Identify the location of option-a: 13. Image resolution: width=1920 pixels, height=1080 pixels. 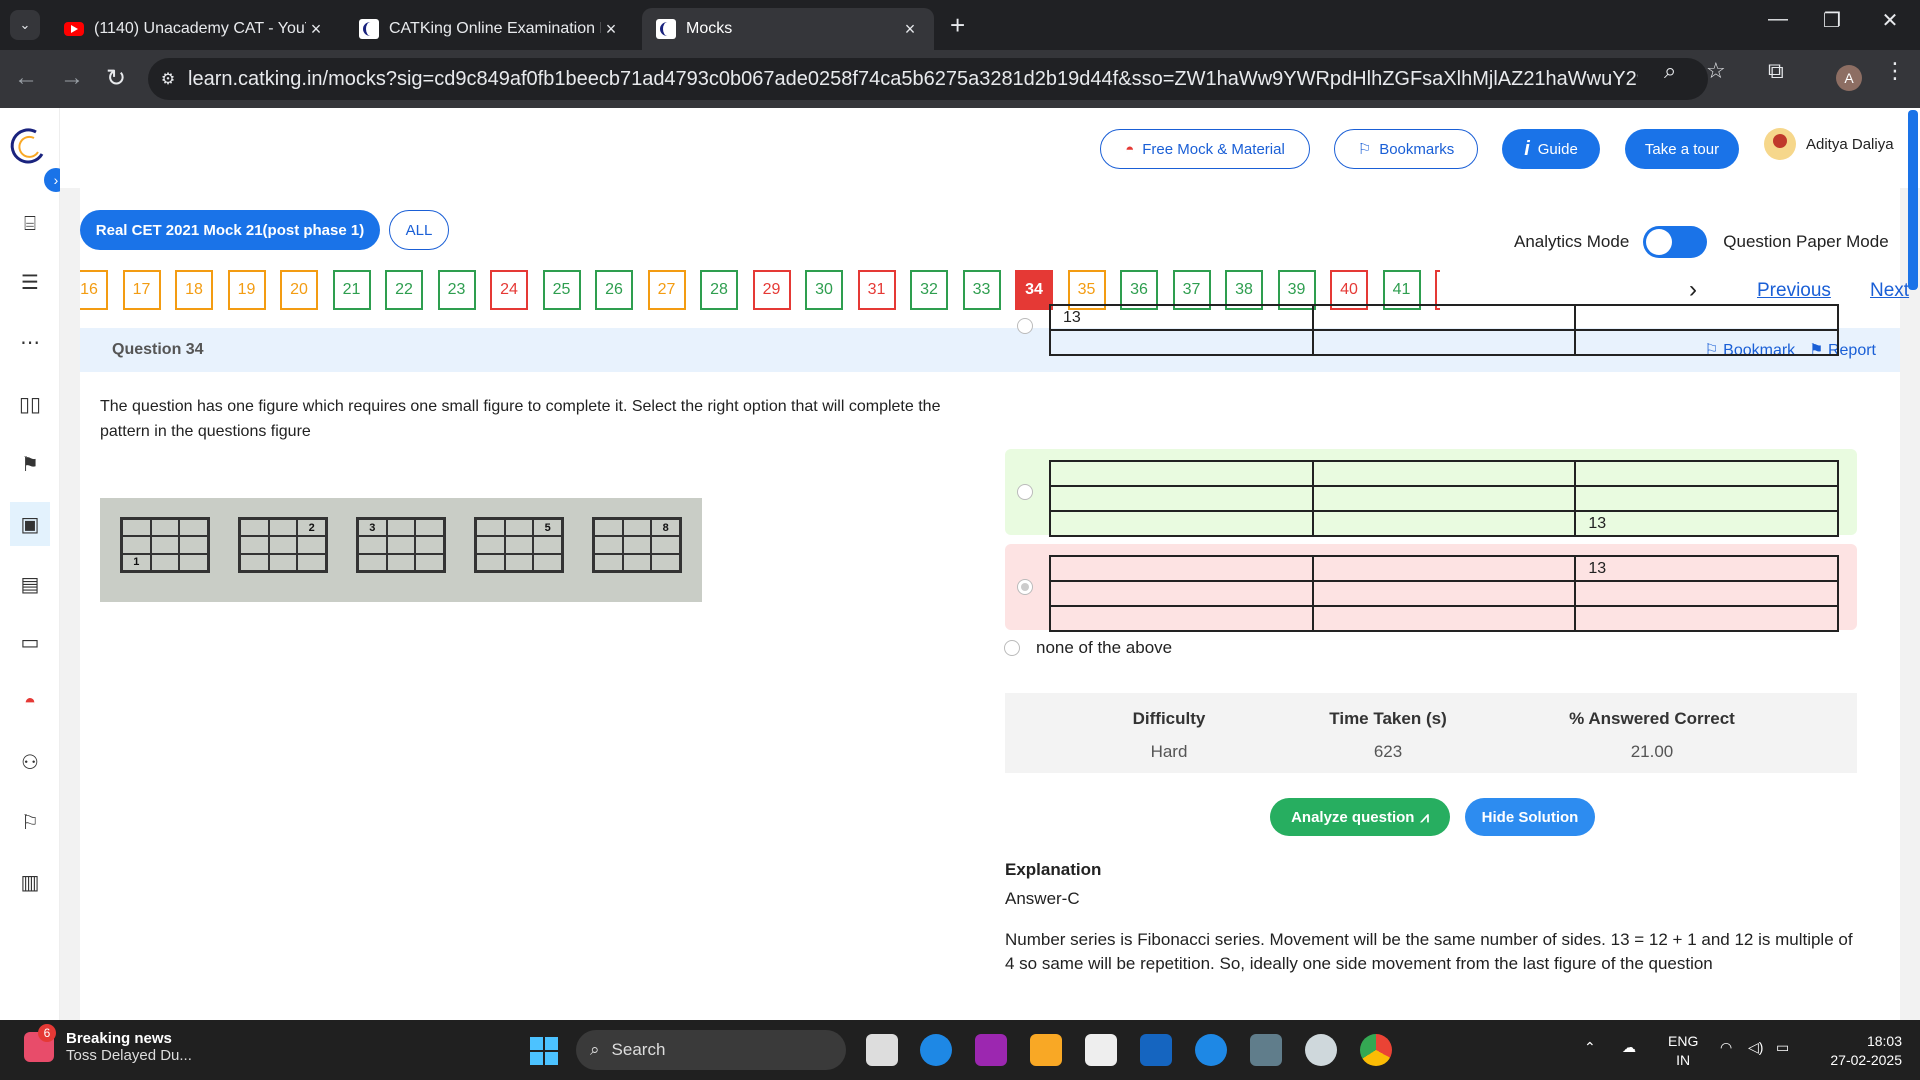
(1431, 334).